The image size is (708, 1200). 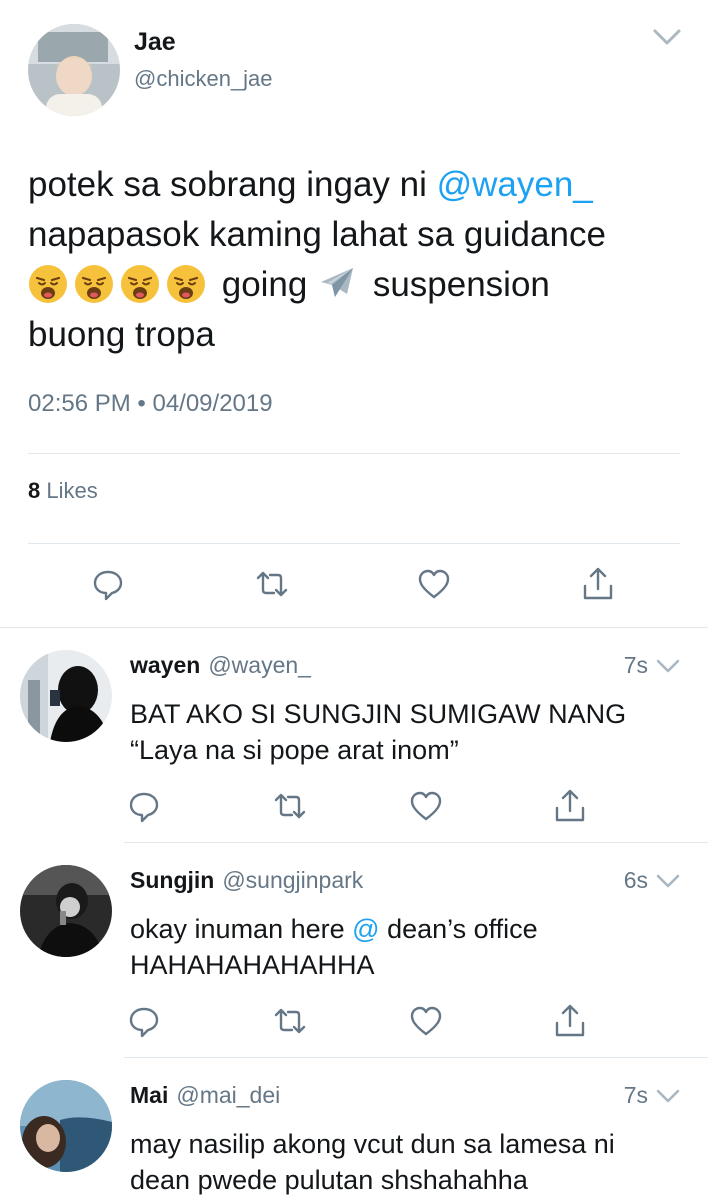 What do you see at coordinates (252, 965) in the screenshot?
I see `reply-line: HAHAHAHAHAHHA` at bounding box center [252, 965].